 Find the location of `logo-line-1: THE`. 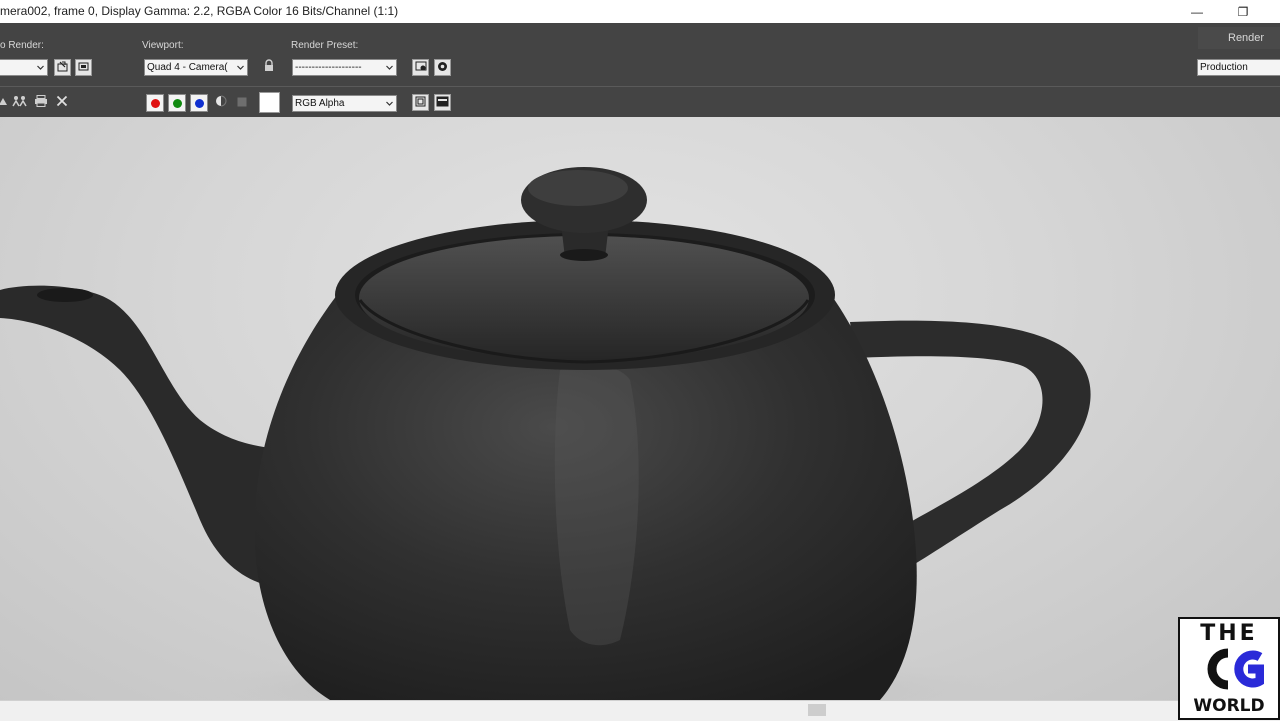

logo-line-1: THE is located at coordinates (1229, 633).